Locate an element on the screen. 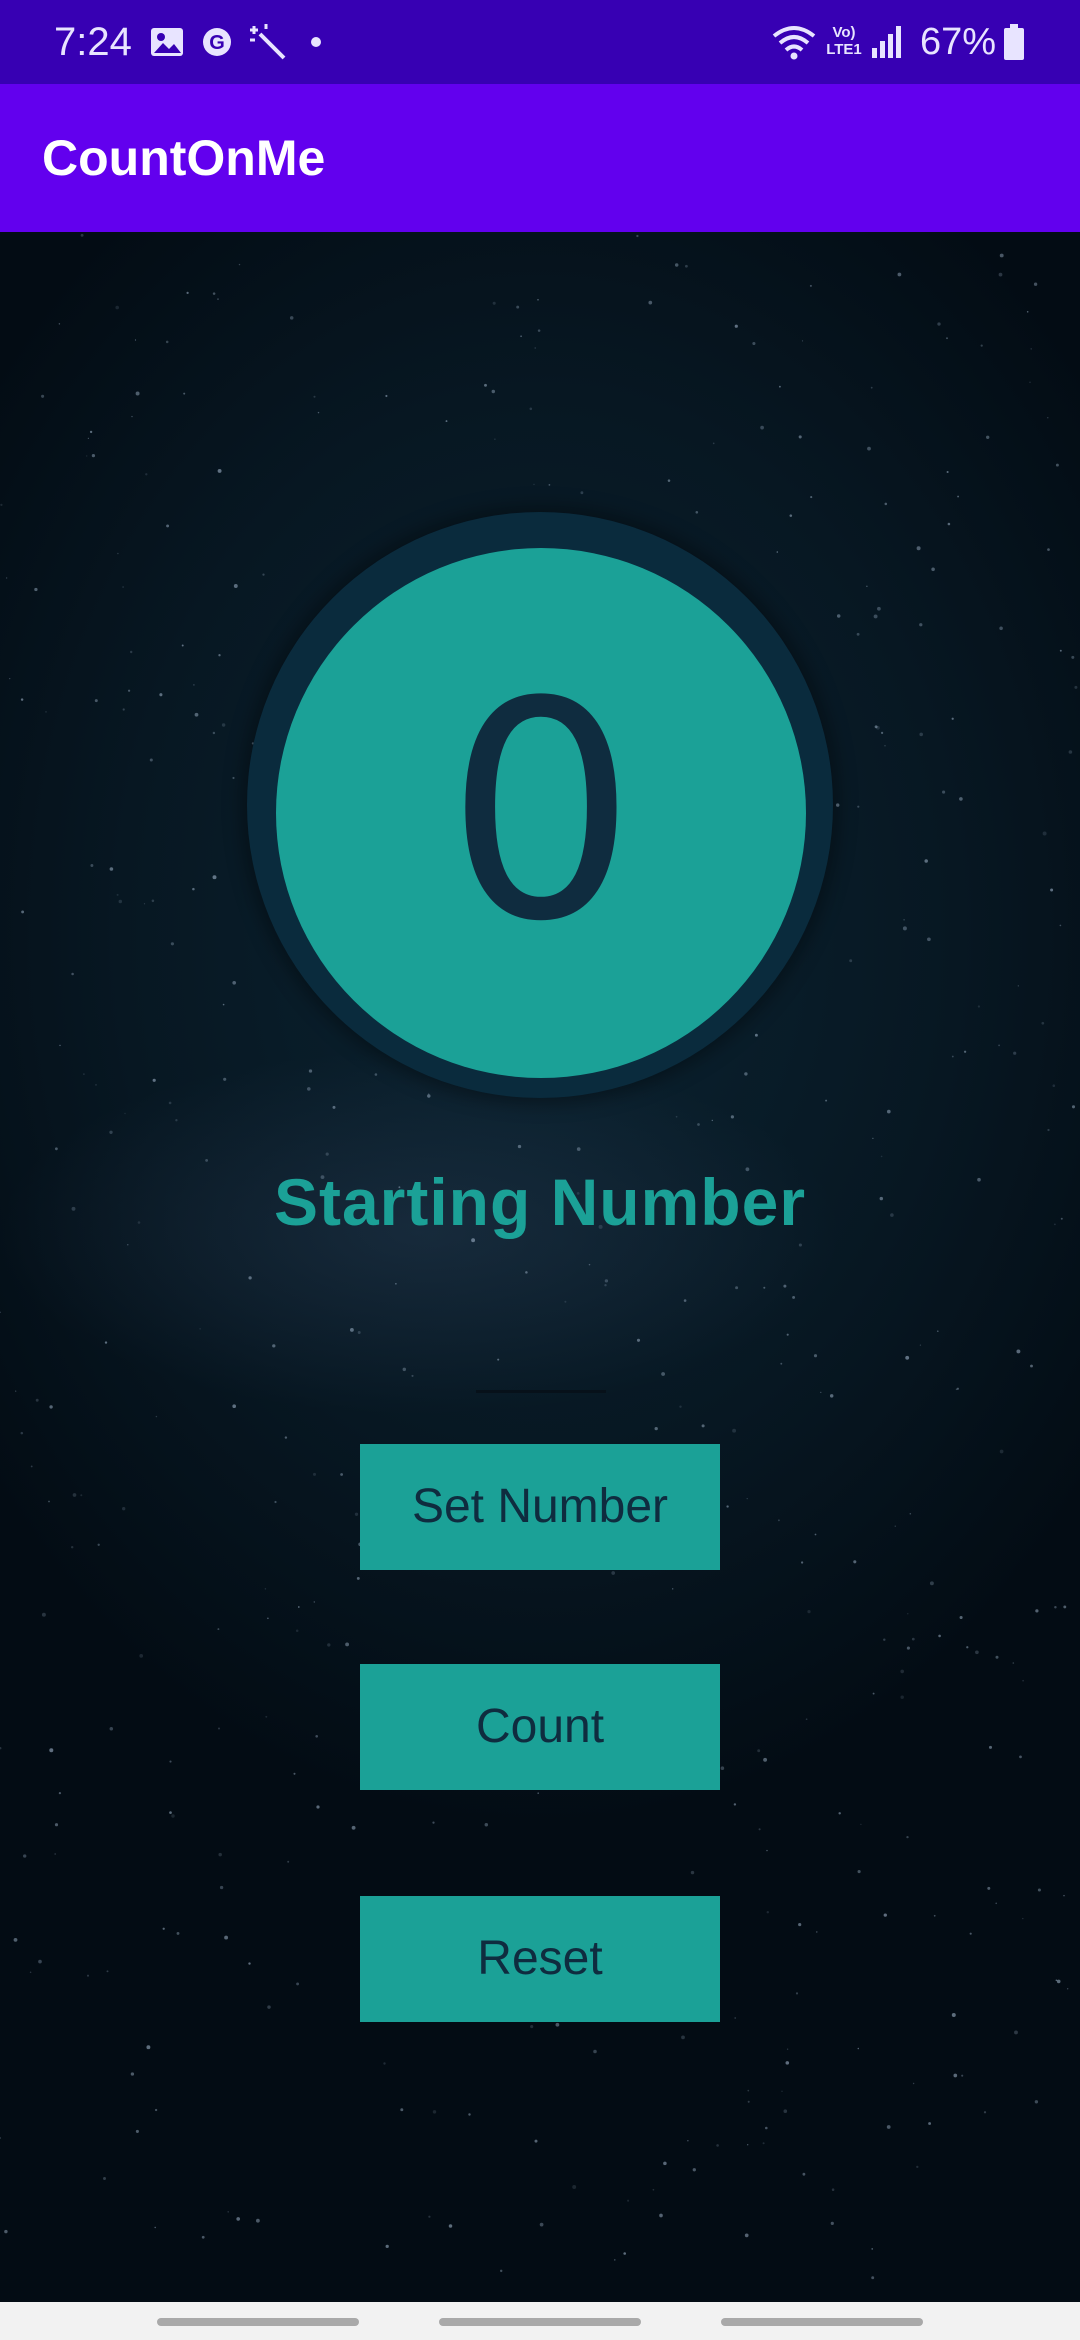 This screenshot has width=1080, height=2340. nav-home-button is located at coordinates (540, 2322).